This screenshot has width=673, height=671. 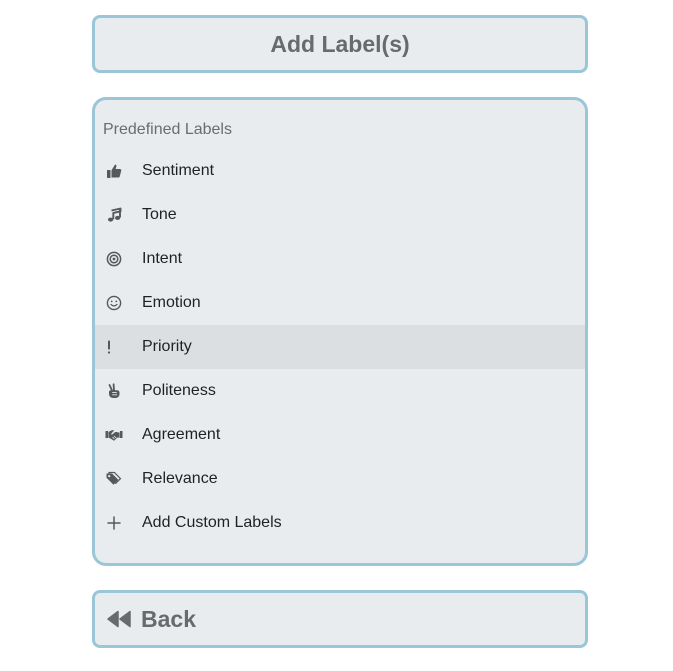 I want to click on menu-item-priority: Priority, so click(x=340, y=347).